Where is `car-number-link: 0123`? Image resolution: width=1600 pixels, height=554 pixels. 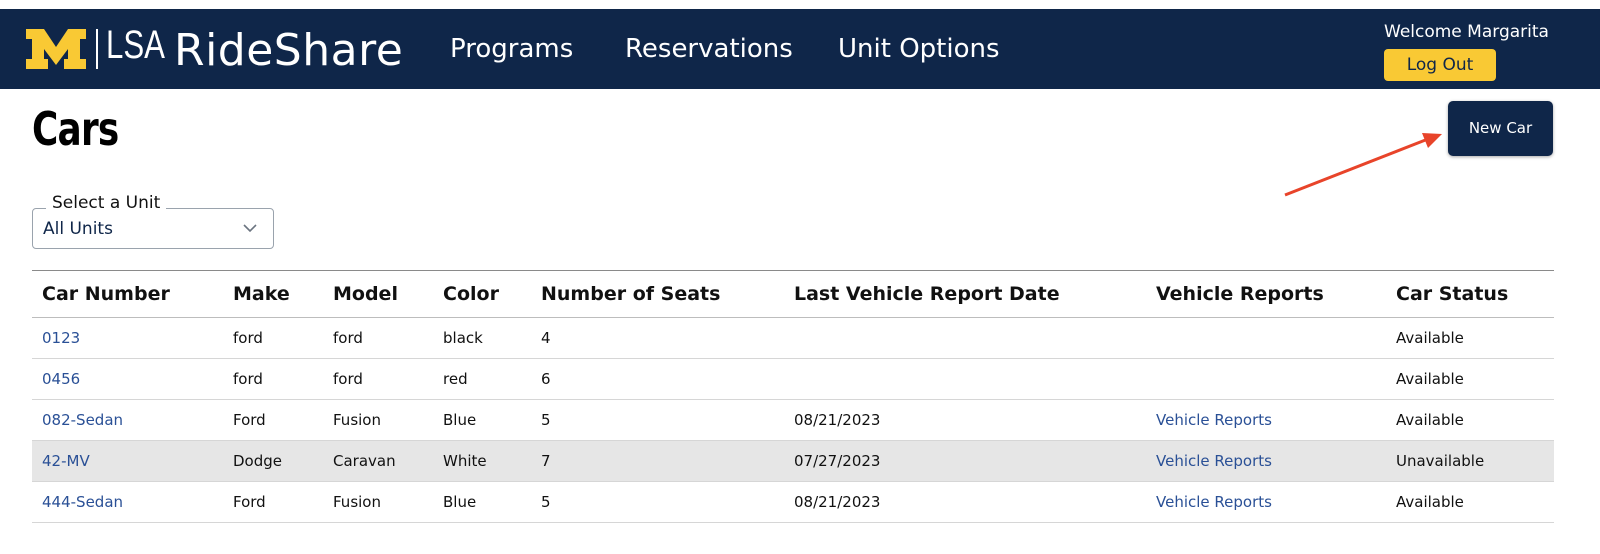
car-number-link: 0123 is located at coordinates (61, 338).